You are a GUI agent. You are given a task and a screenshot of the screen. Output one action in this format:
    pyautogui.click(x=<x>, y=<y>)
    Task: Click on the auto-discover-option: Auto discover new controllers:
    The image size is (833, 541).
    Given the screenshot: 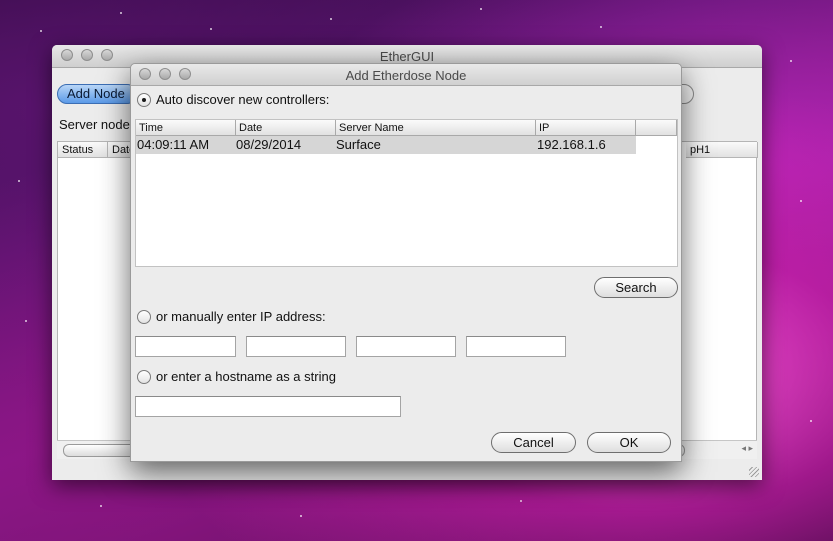 What is the action you would take?
    pyautogui.click(x=233, y=99)
    